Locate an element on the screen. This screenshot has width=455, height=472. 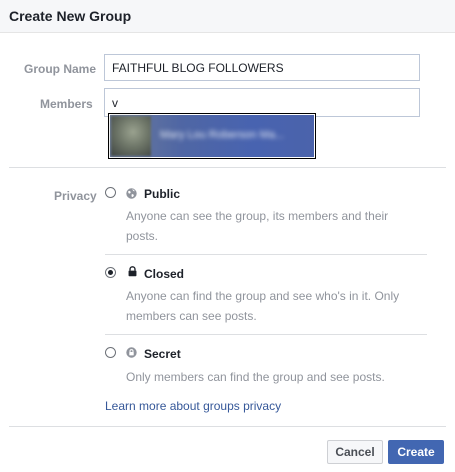
public-title: Public is located at coordinates (162, 194).